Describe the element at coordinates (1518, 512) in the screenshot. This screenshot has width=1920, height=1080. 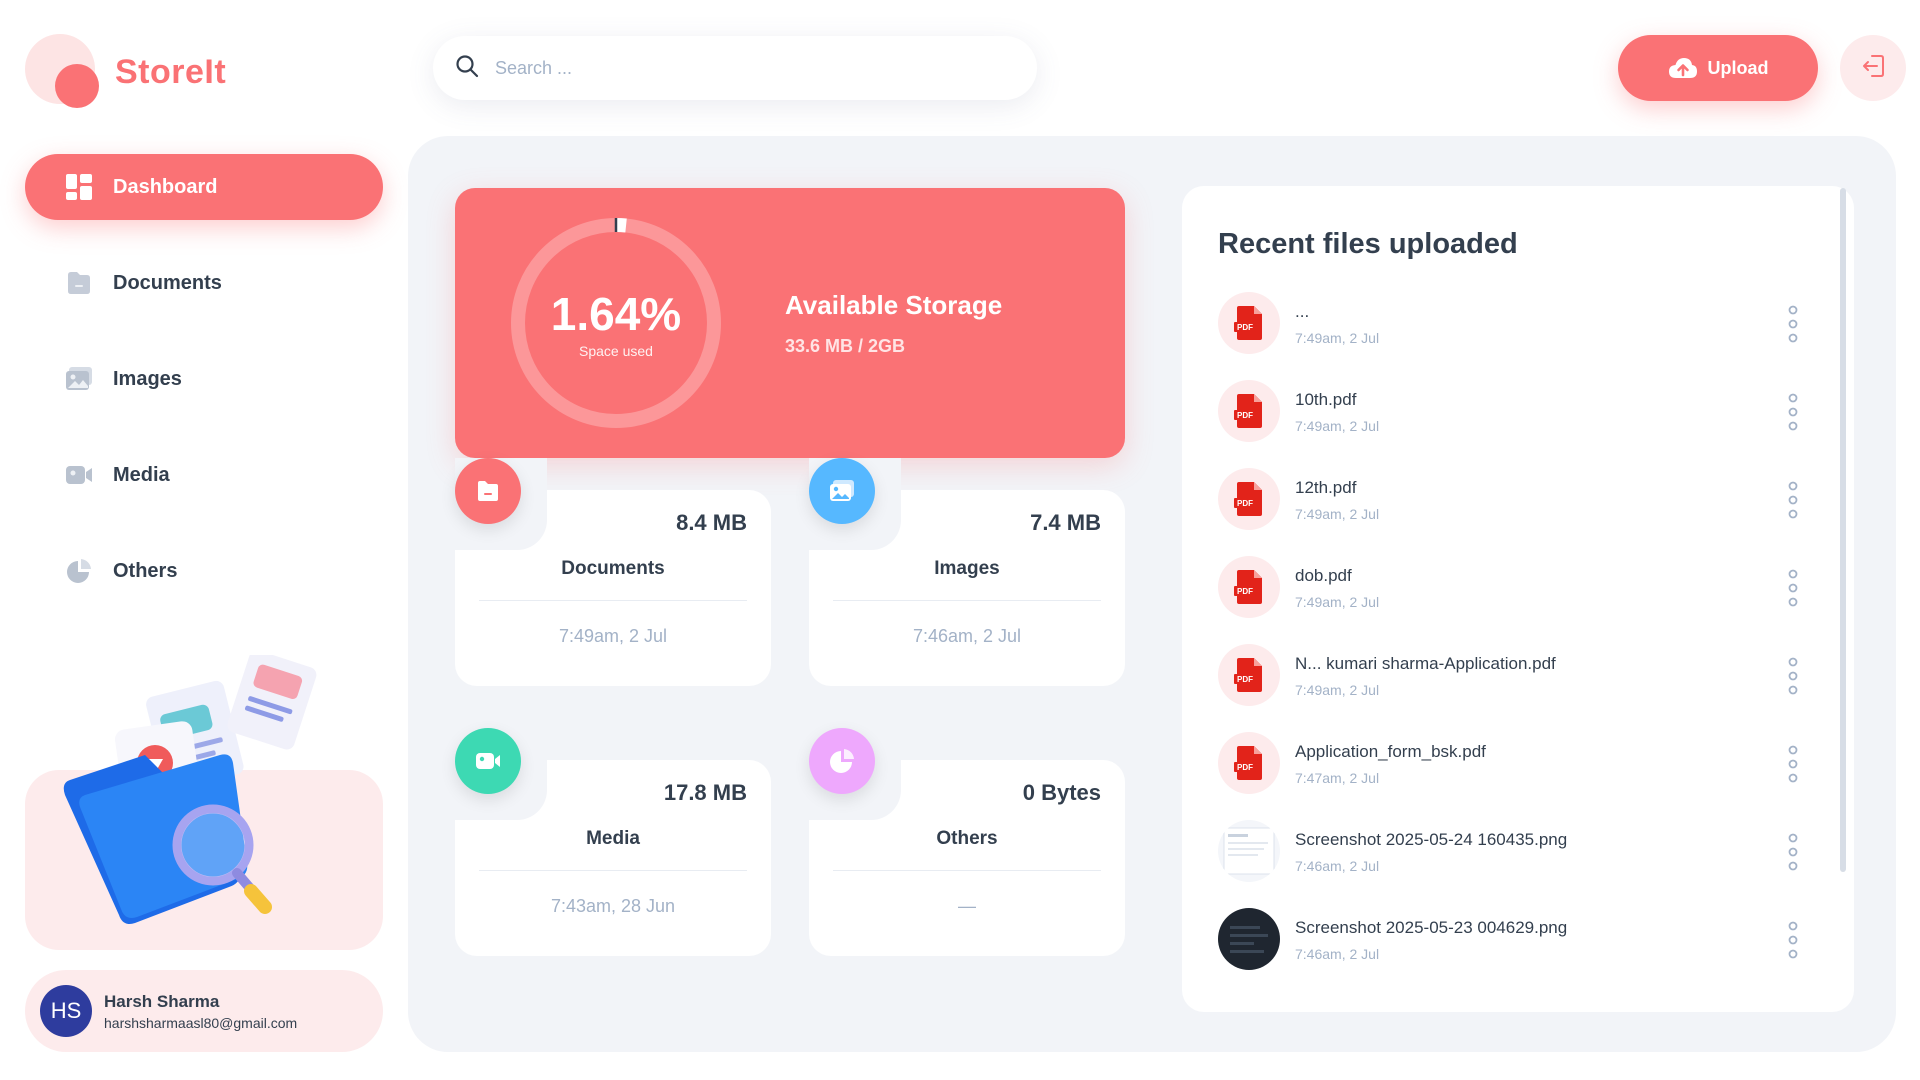
I see `file-row: PDF 12th.pdf 7:49am, 2 Jul` at that location.